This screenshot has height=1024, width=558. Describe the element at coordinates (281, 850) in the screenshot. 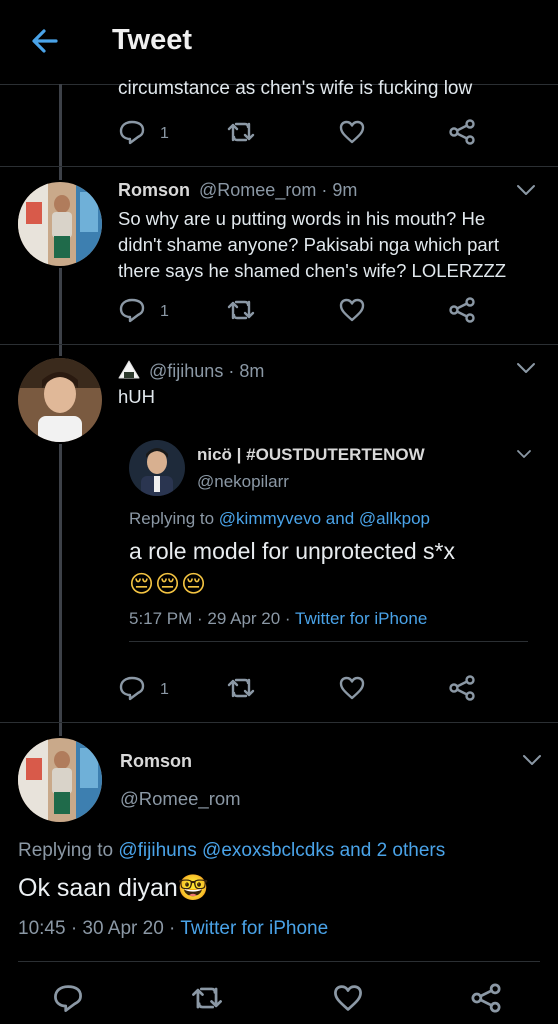

I see `replying-handles: @fijihuns @exoxsbclcdks and 2 others` at that location.